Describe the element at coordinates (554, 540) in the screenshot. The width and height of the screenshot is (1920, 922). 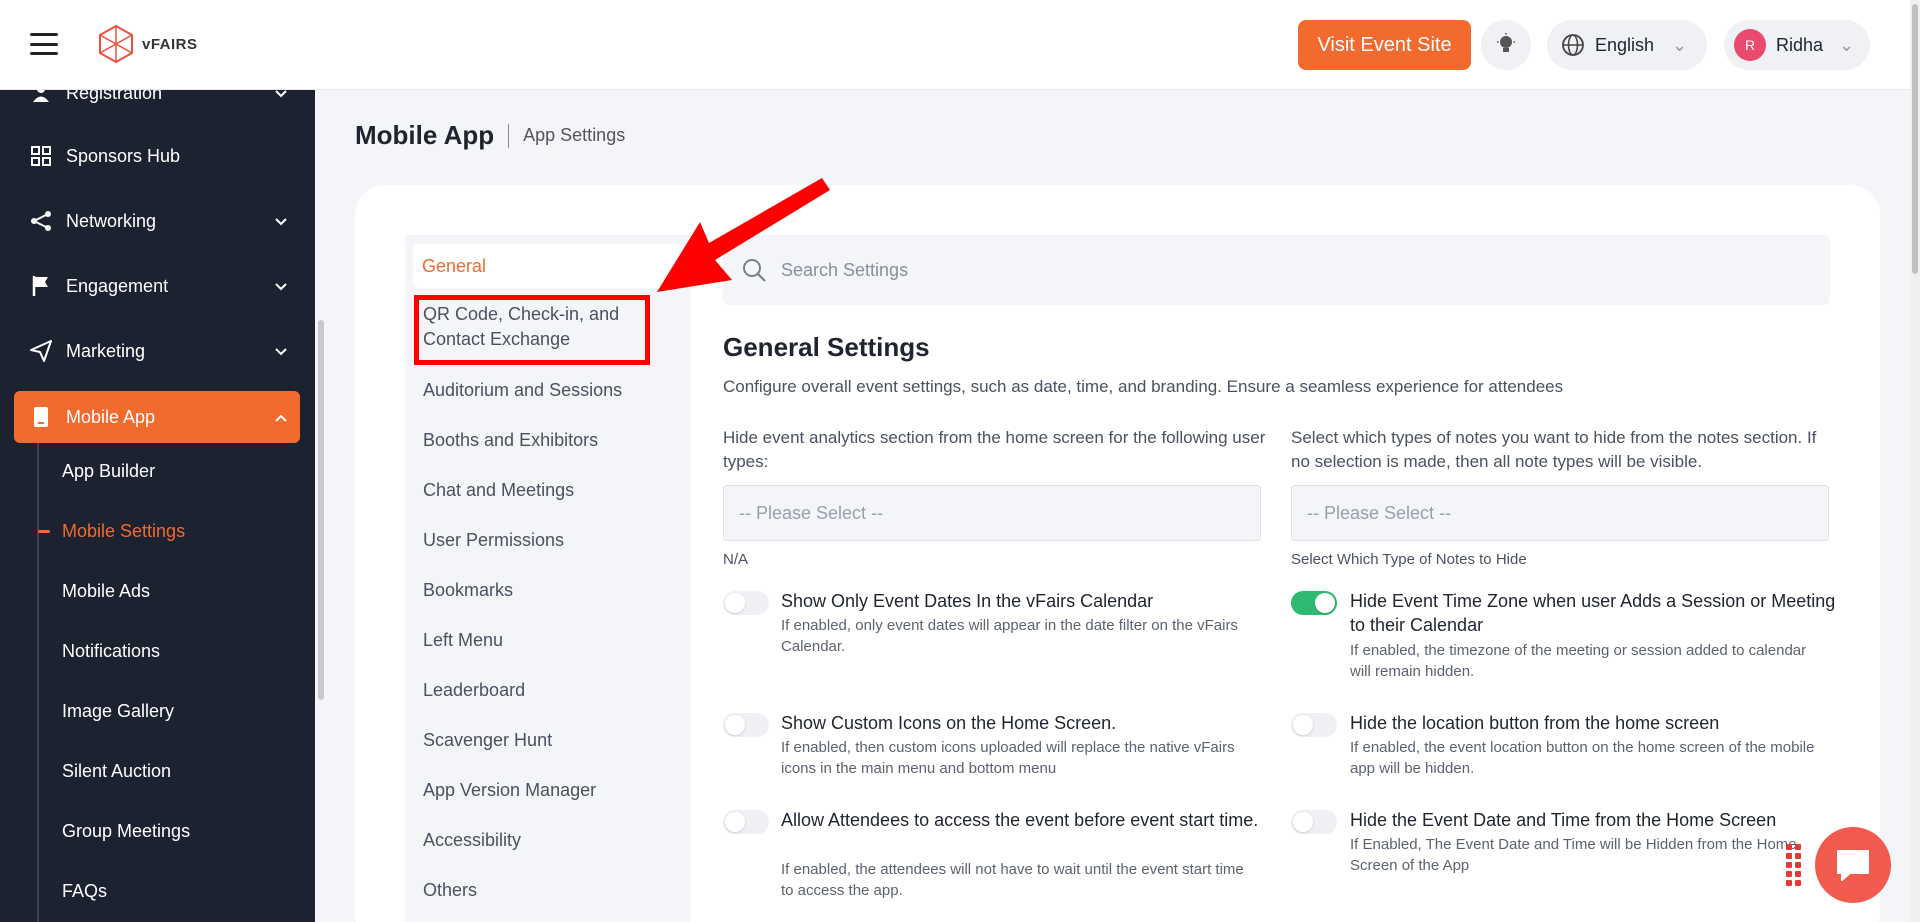
I see `settings-tab-user-permissions: User Permissions` at that location.